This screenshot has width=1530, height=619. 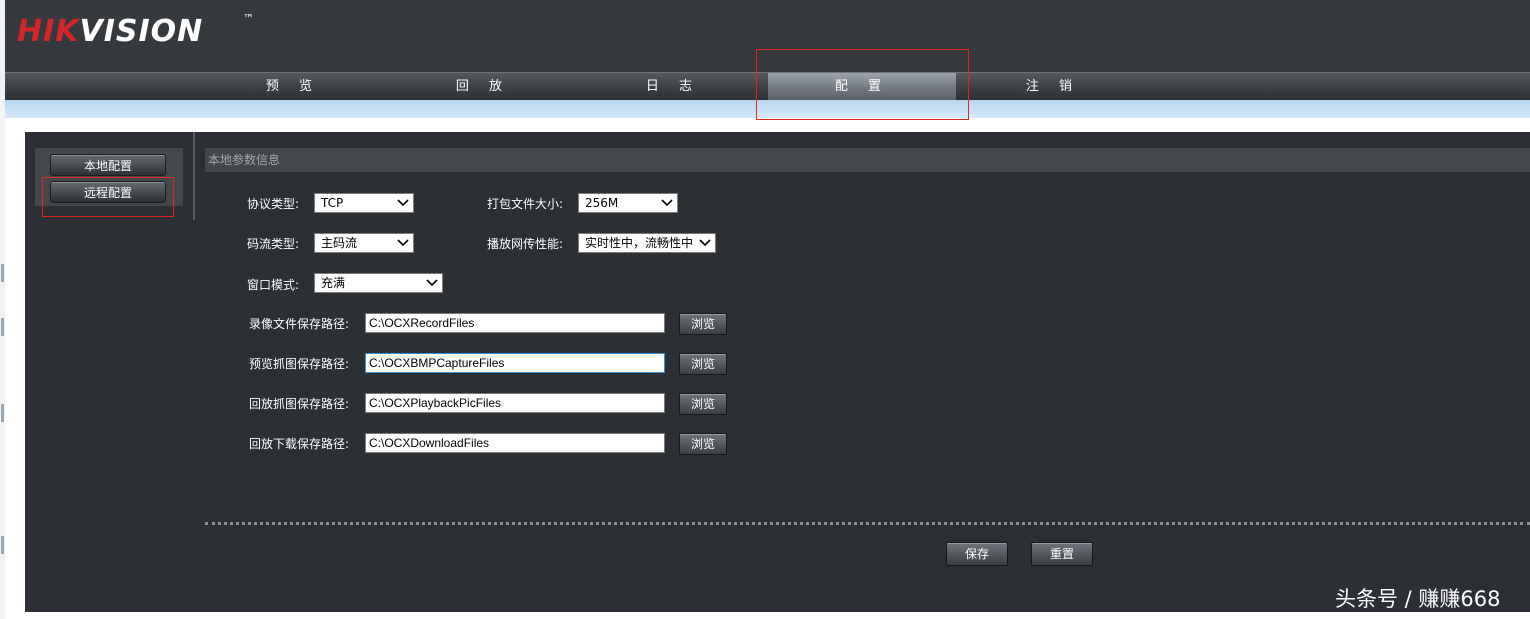 What do you see at coordinates (48, 31) in the screenshot?
I see `logo-hik: HIK` at bounding box center [48, 31].